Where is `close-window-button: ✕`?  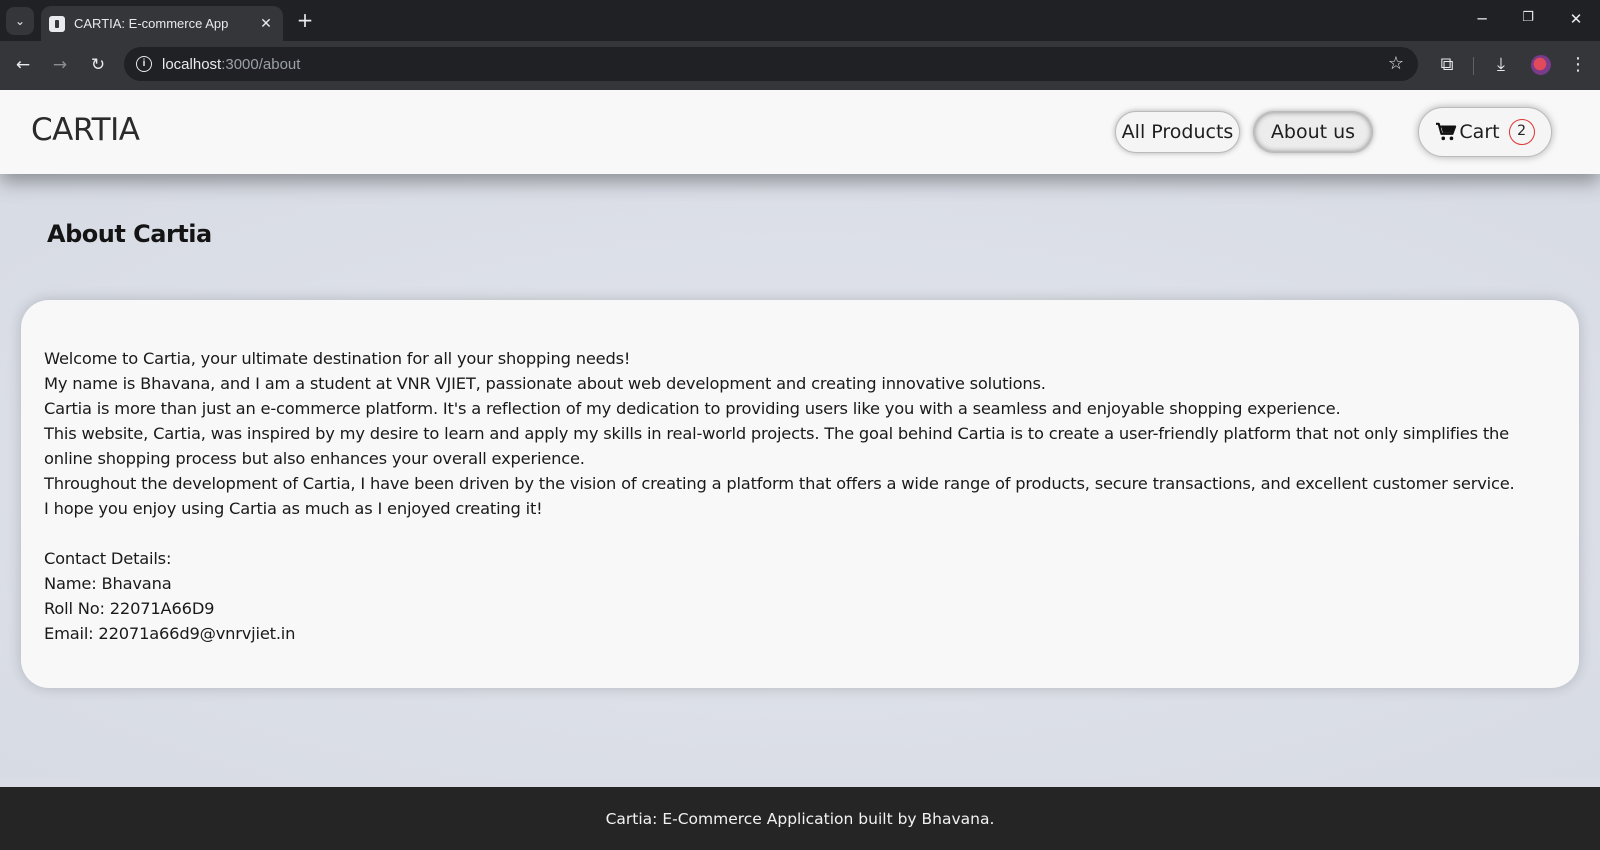 close-window-button: ✕ is located at coordinates (1576, 19).